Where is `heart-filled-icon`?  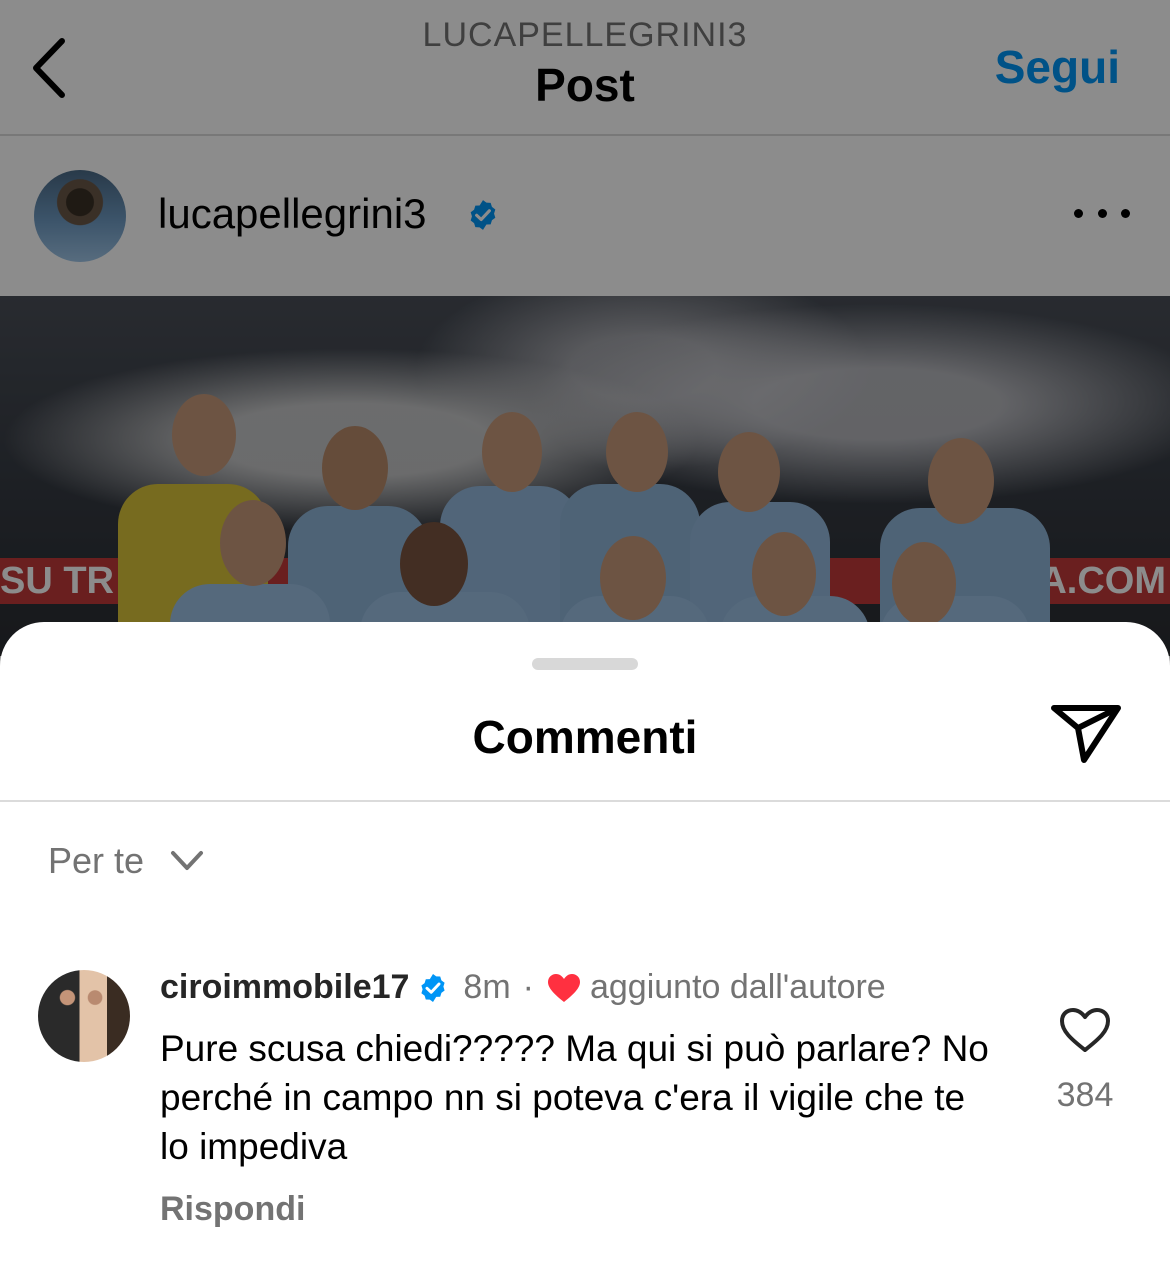
heart-filled-icon is located at coordinates (563, 987).